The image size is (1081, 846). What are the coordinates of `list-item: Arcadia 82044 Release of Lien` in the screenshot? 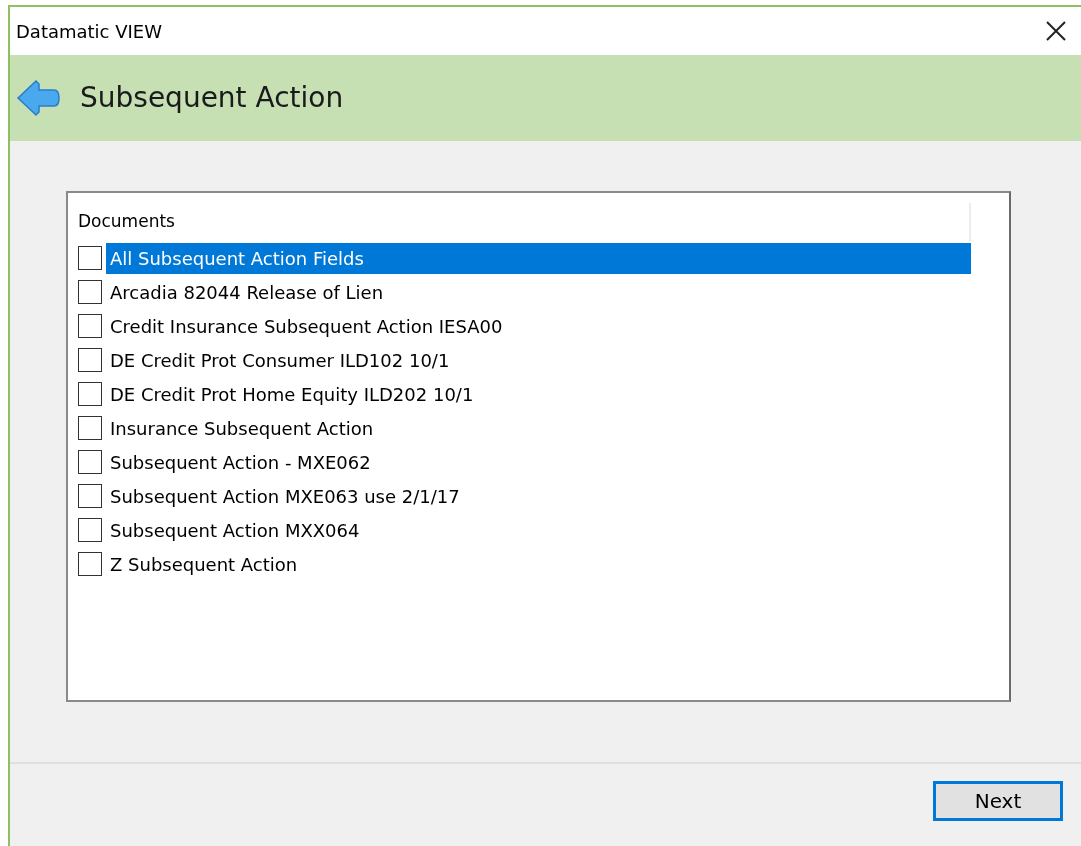 It's located at (538, 292).